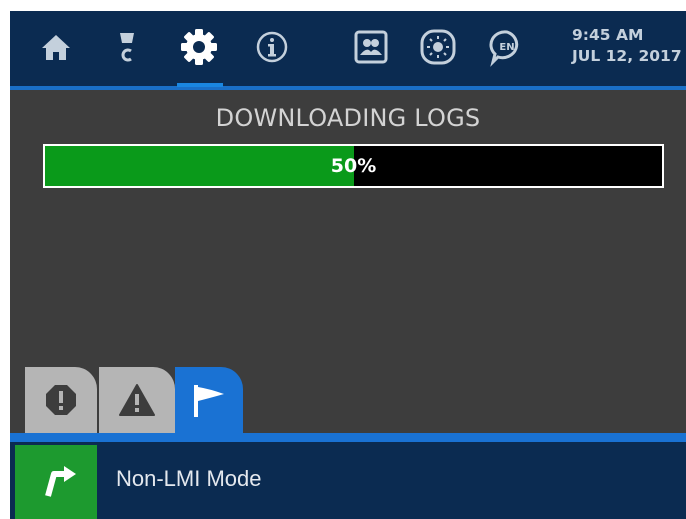 The height and width of the screenshot is (519, 686). I want to click on flag-tab, so click(209, 401).